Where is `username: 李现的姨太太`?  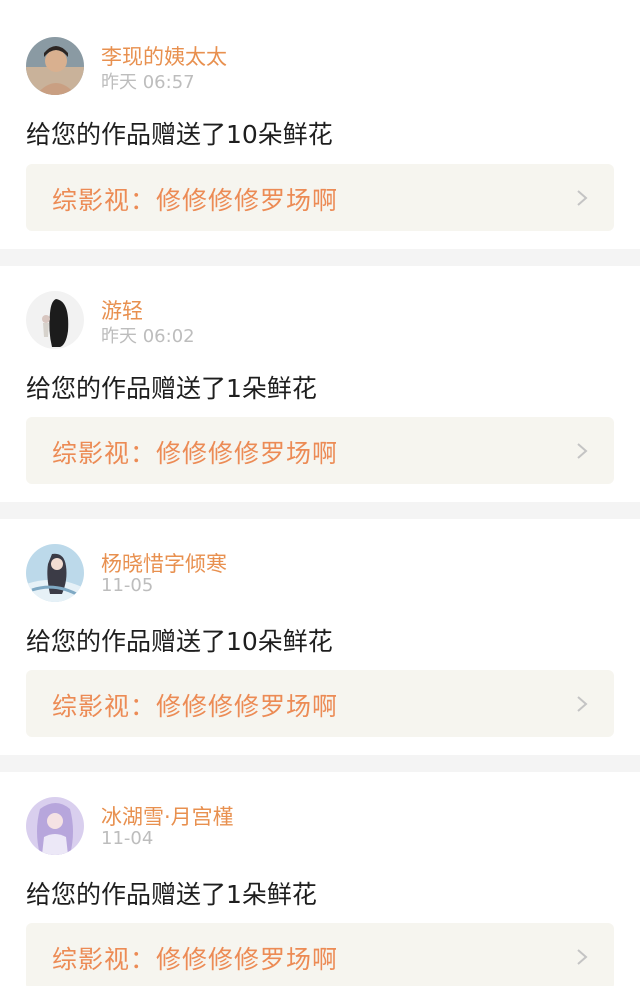 username: 李现的姨太太 is located at coordinates (164, 56).